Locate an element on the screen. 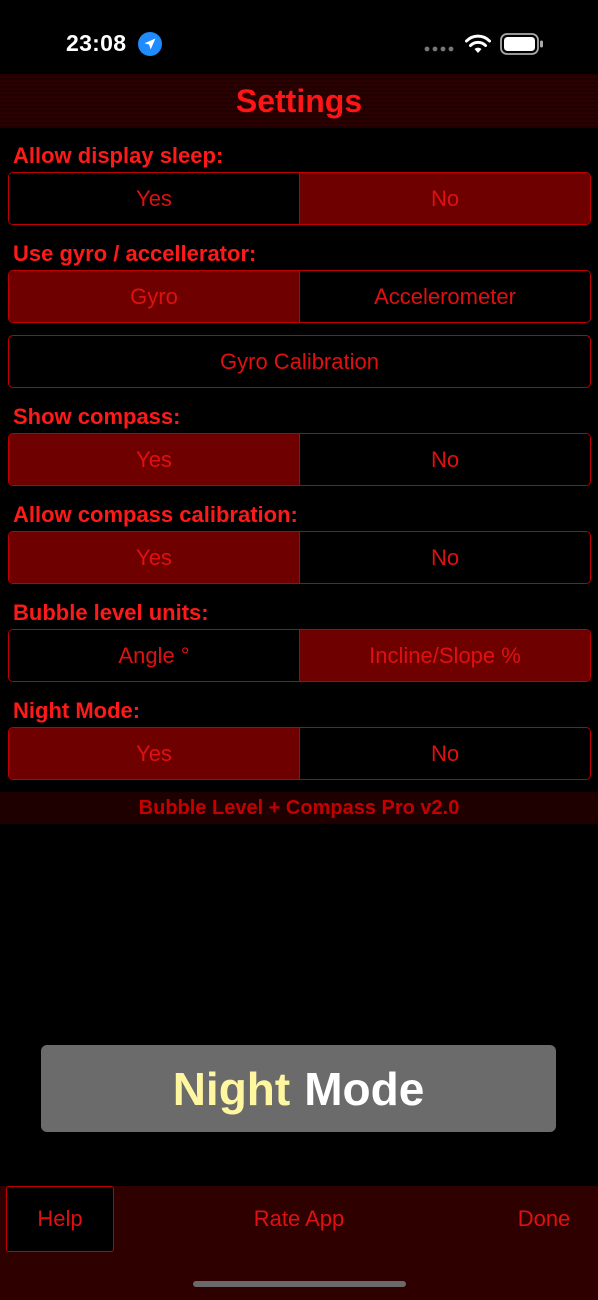 This screenshot has width=598, height=1300. location-arrow-icon is located at coordinates (150, 44).